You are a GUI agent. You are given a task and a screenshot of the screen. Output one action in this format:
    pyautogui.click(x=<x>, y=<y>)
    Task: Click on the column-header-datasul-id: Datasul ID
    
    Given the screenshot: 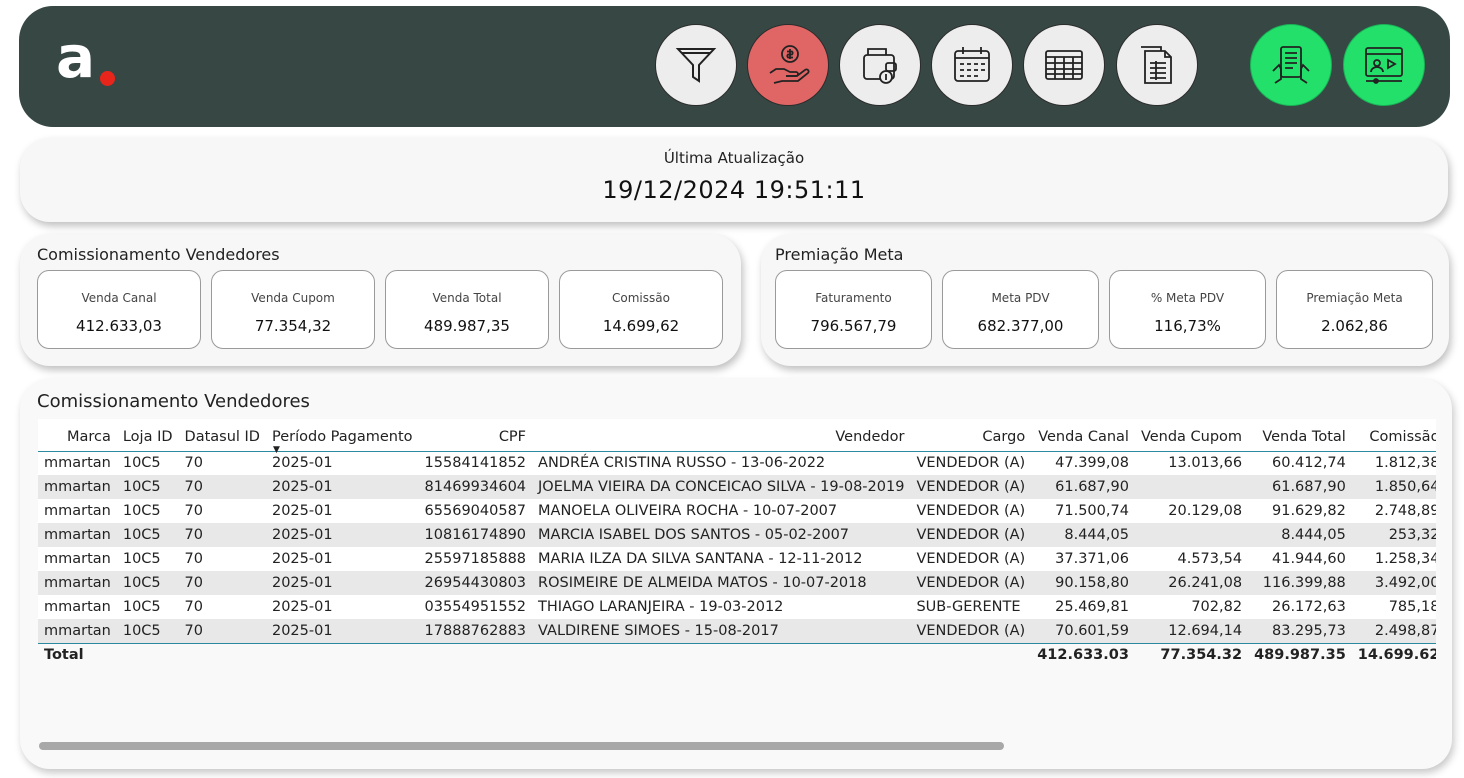 What is the action you would take?
    pyautogui.click(x=222, y=435)
    